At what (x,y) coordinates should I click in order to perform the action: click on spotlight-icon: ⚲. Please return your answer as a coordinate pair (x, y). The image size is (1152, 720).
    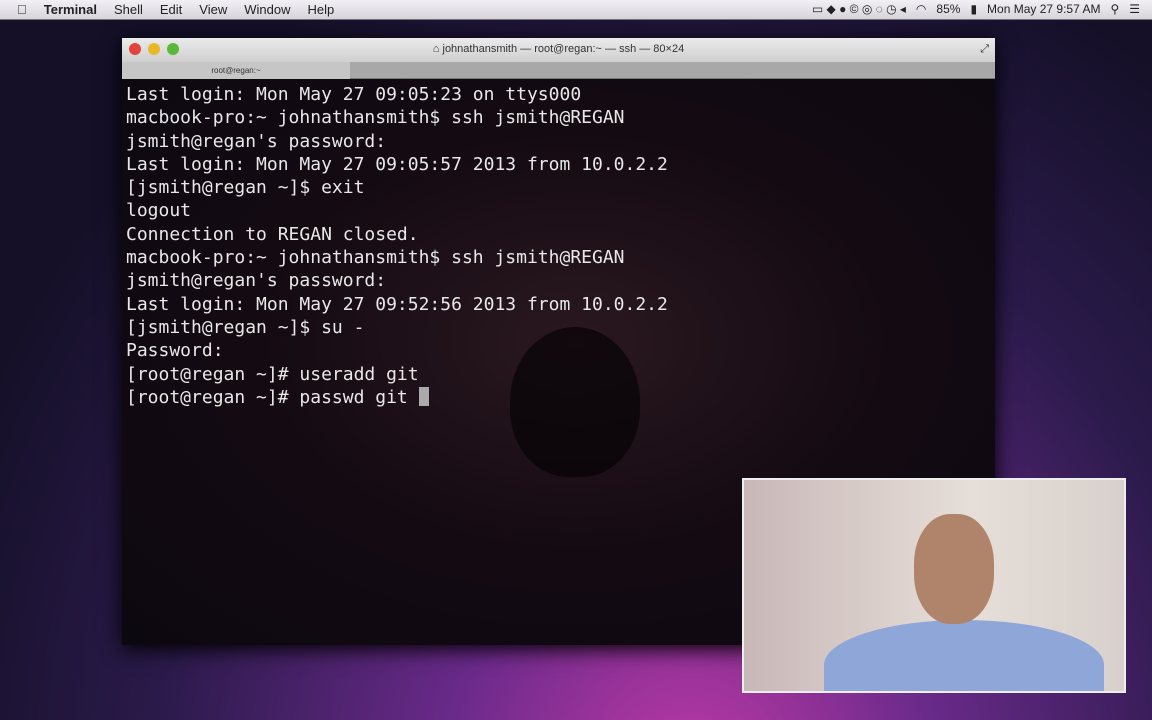
    Looking at the image, I should click on (1114, 9).